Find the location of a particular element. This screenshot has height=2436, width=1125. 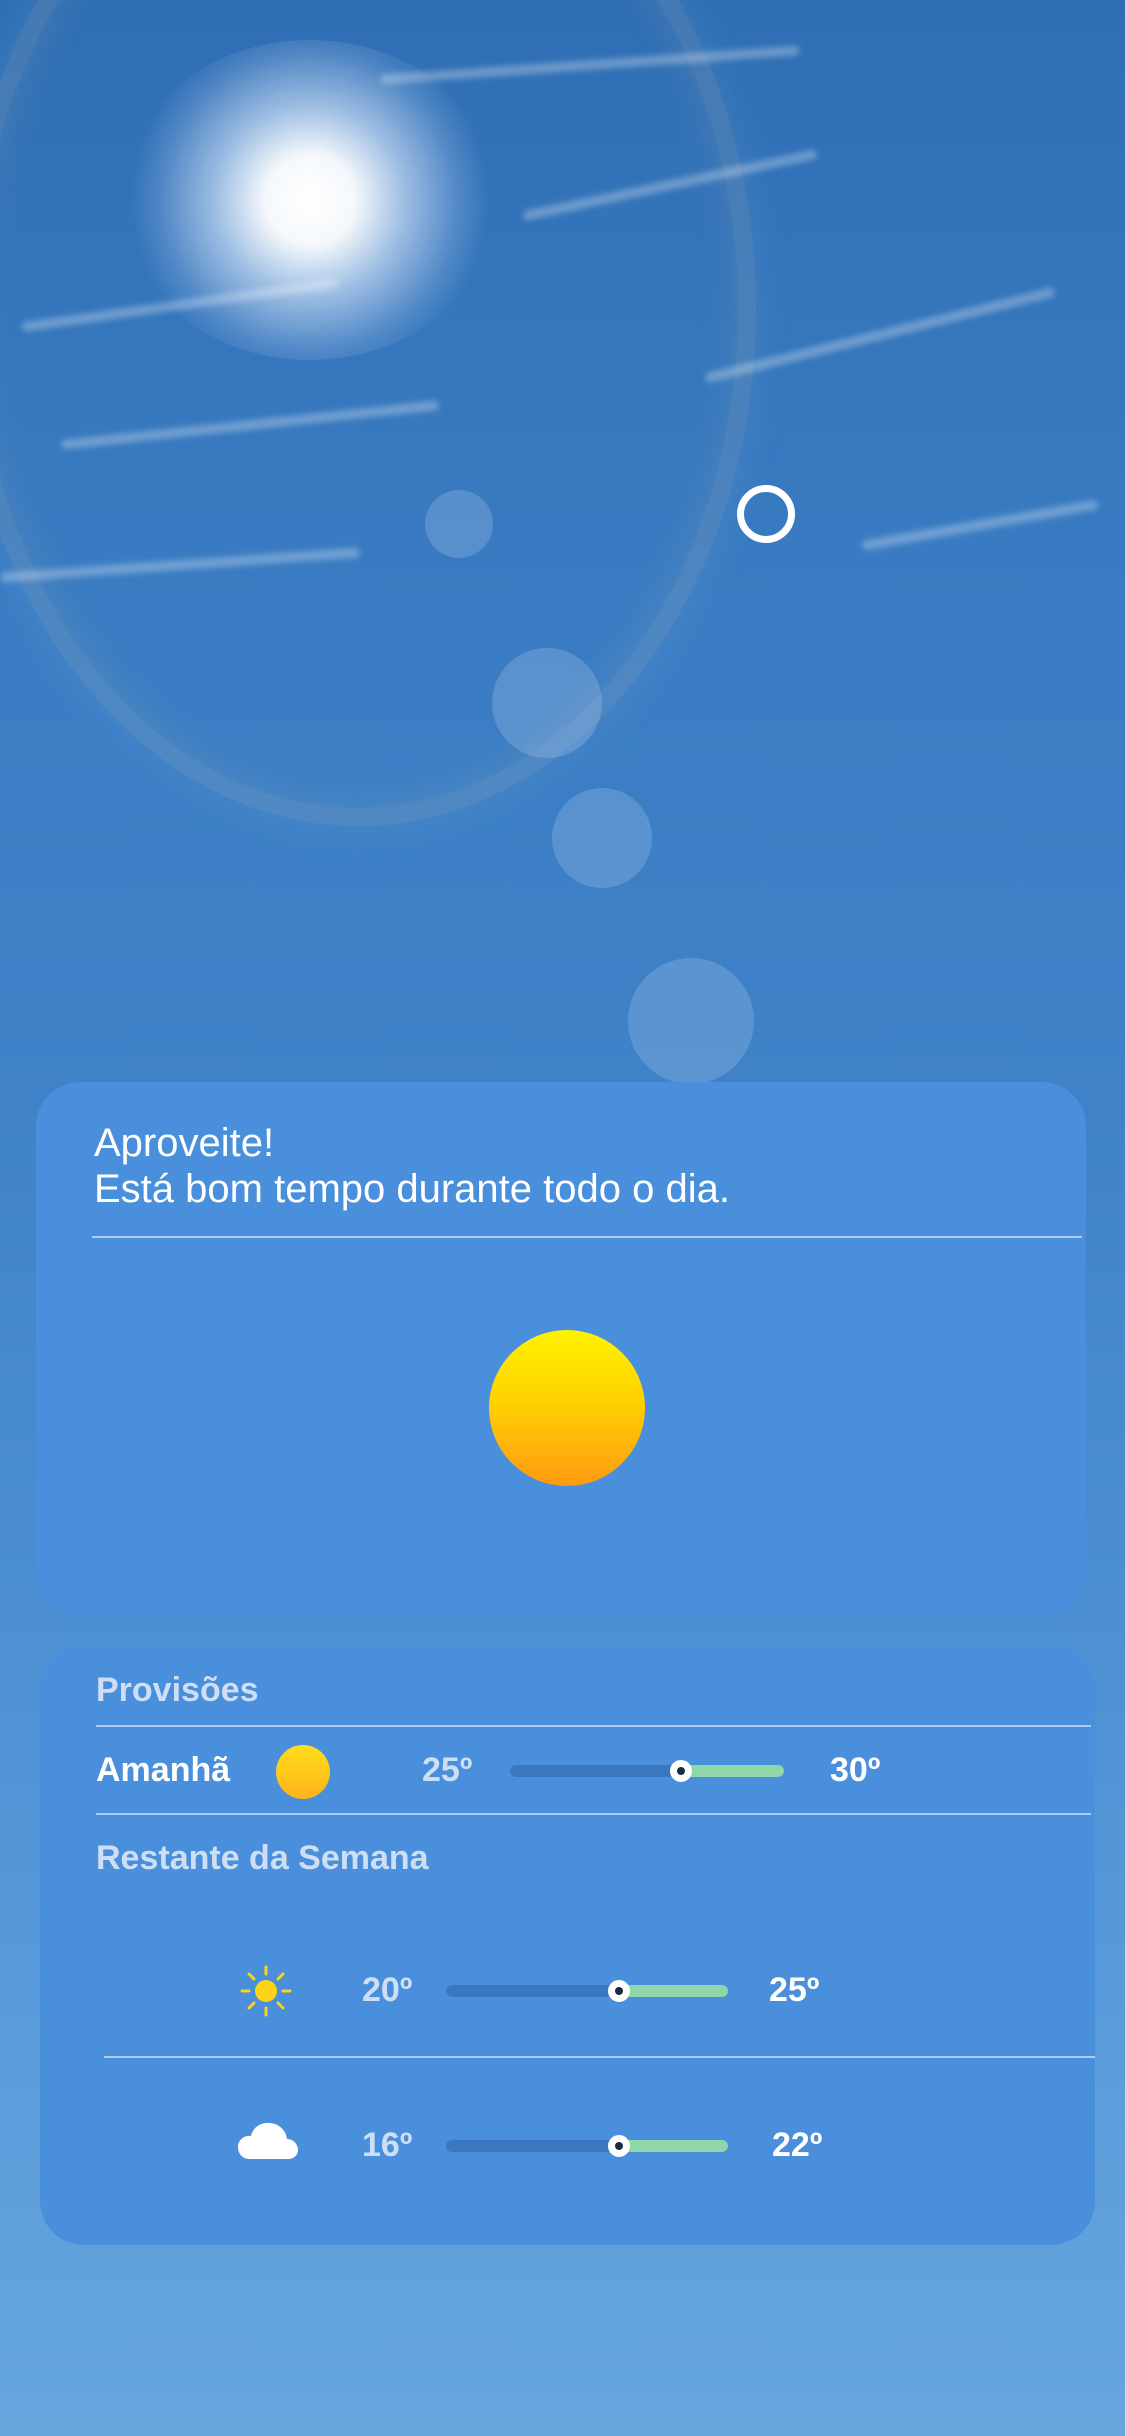

sun-outline-icon is located at coordinates (266, 1991).